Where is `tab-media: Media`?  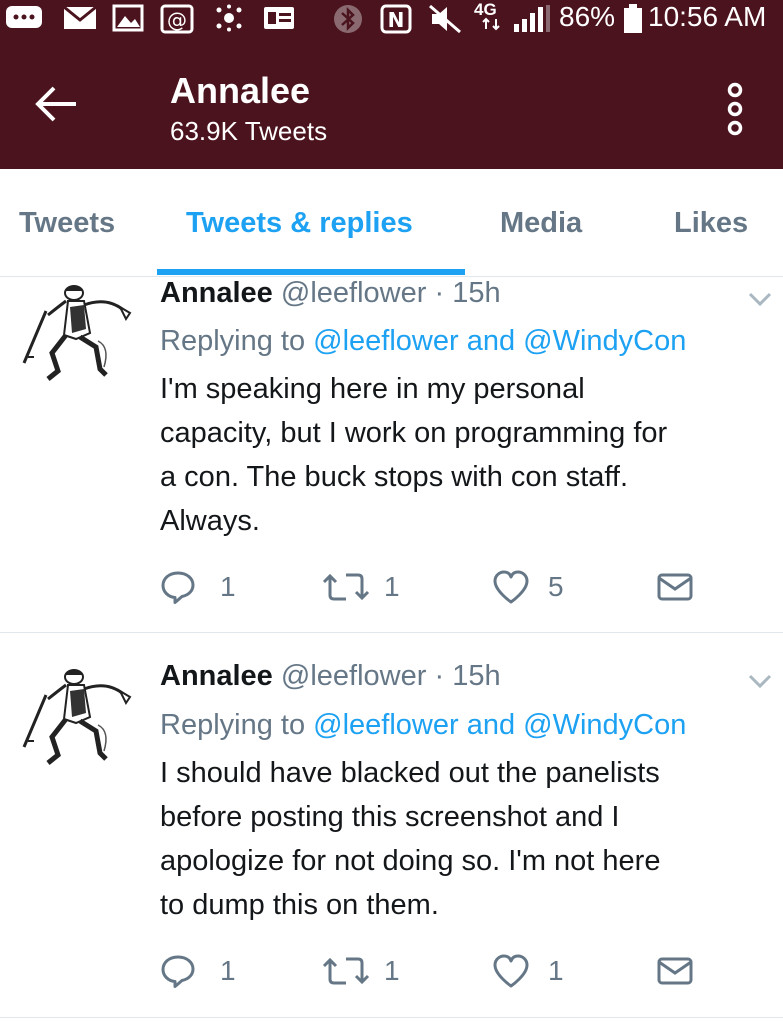
tab-media: Media is located at coordinates (541, 223).